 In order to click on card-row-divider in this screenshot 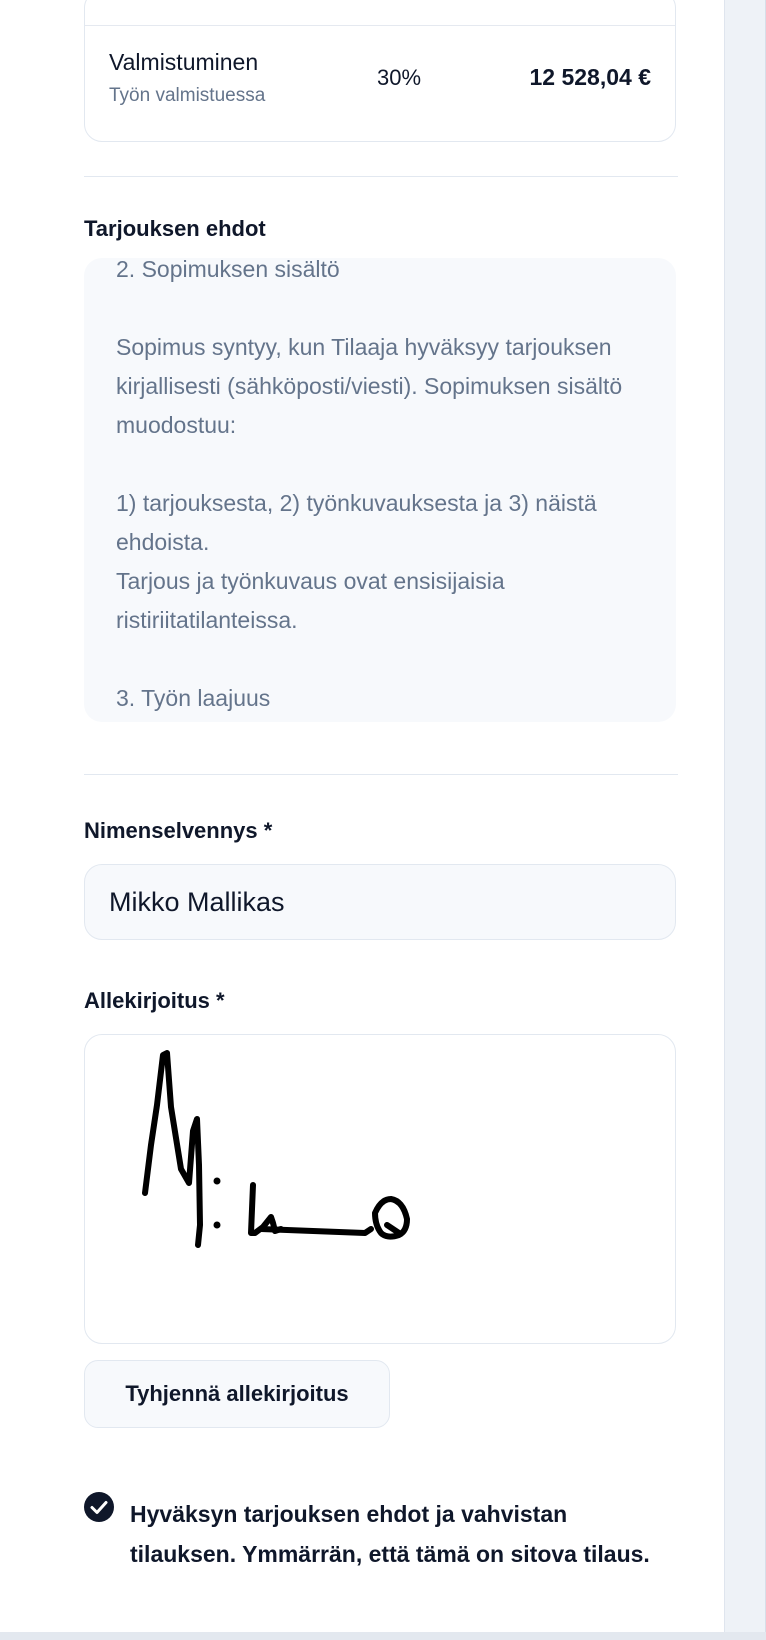, I will do `click(380, 25)`.